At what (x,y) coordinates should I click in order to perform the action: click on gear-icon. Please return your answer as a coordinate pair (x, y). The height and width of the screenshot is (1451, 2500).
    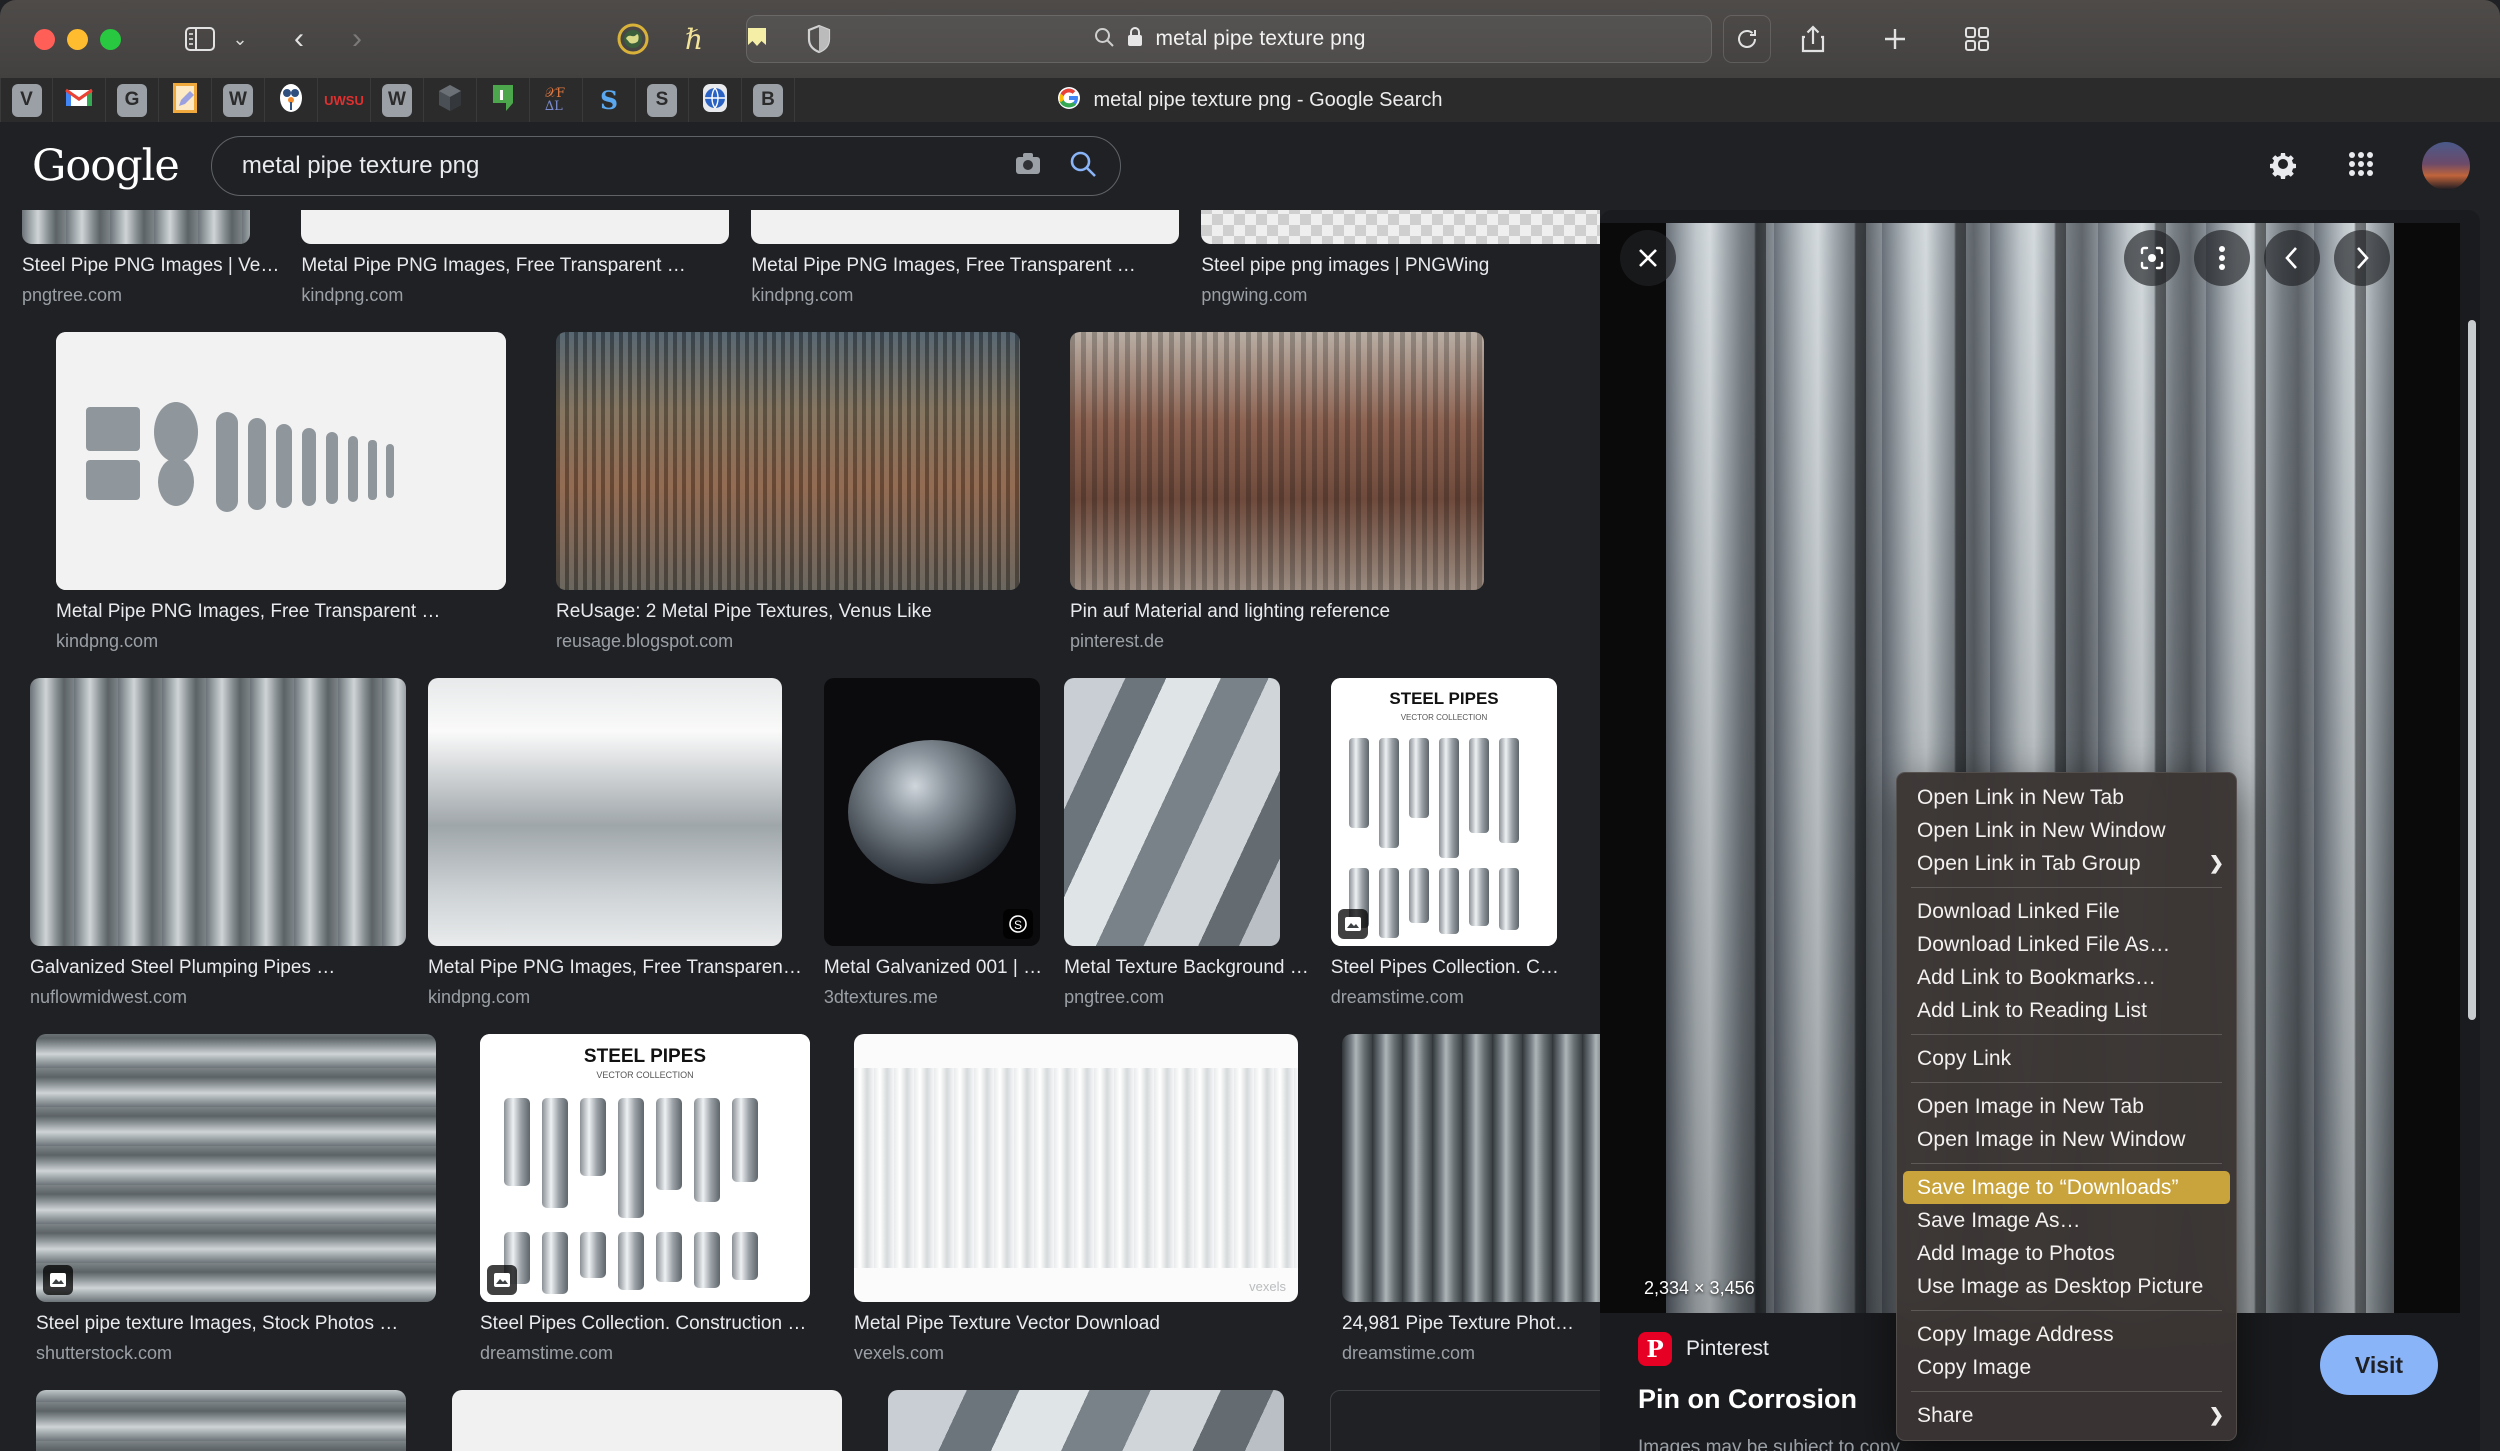
    Looking at the image, I should click on (2283, 166).